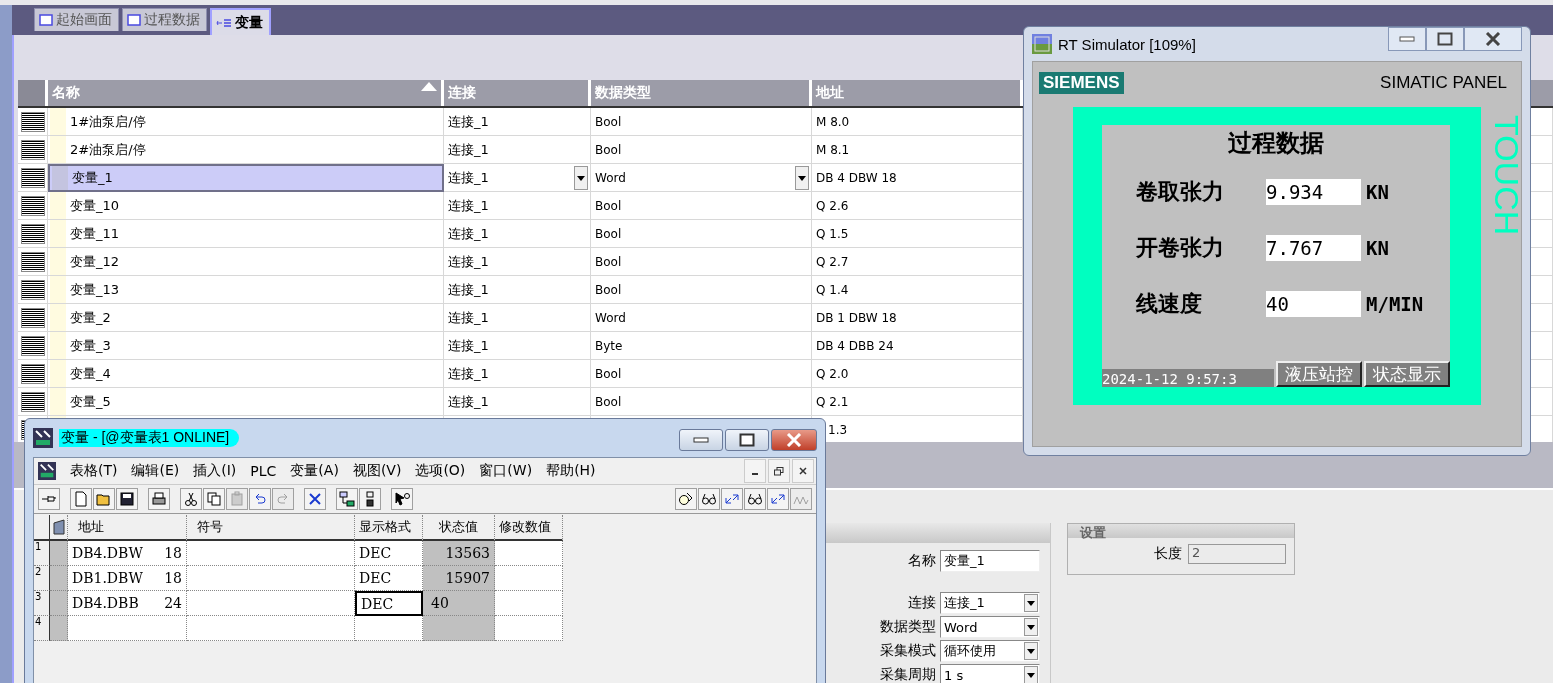  I want to click on value-field: 9.934, so click(1313, 192).